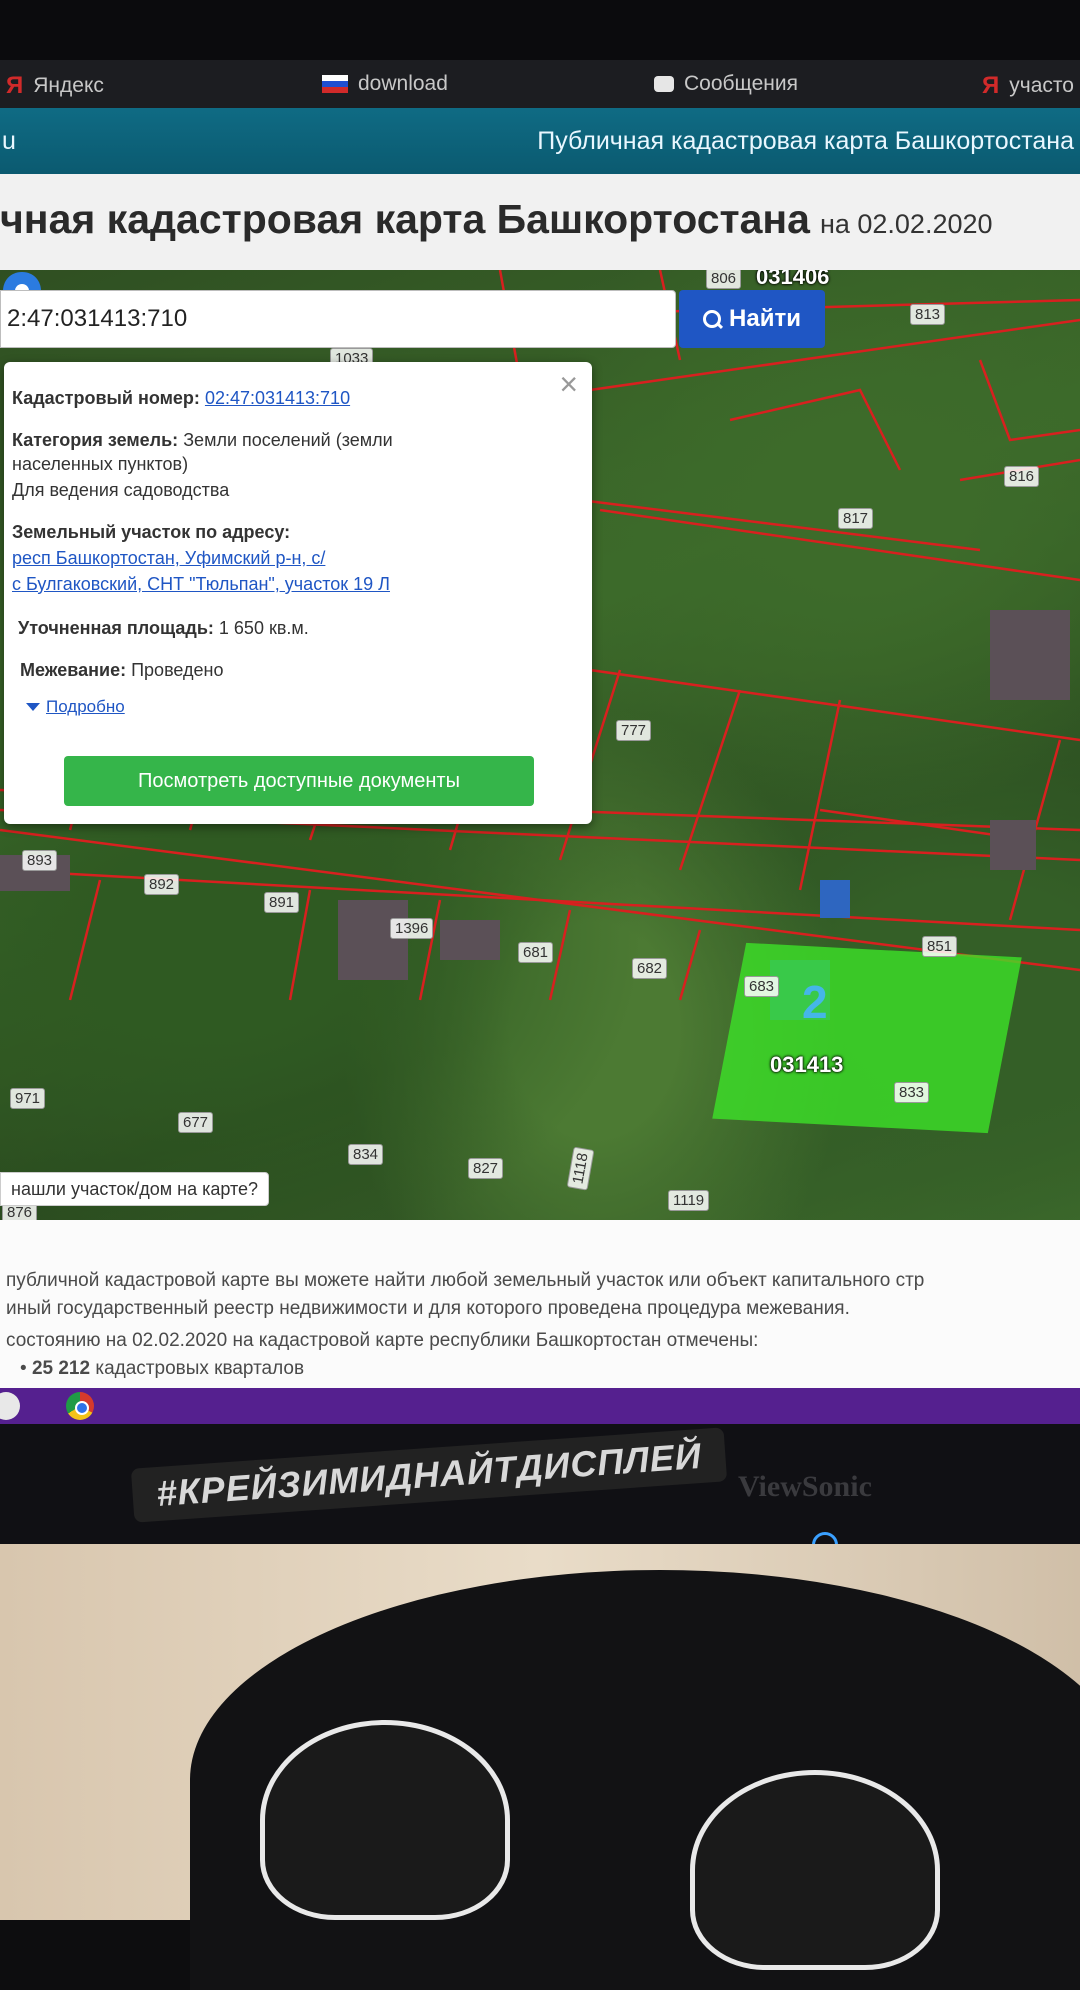 The height and width of the screenshot is (1990, 1080). Describe the element at coordinates (940, 946) in the screenshot. I see `plot-label: 851` at that location.